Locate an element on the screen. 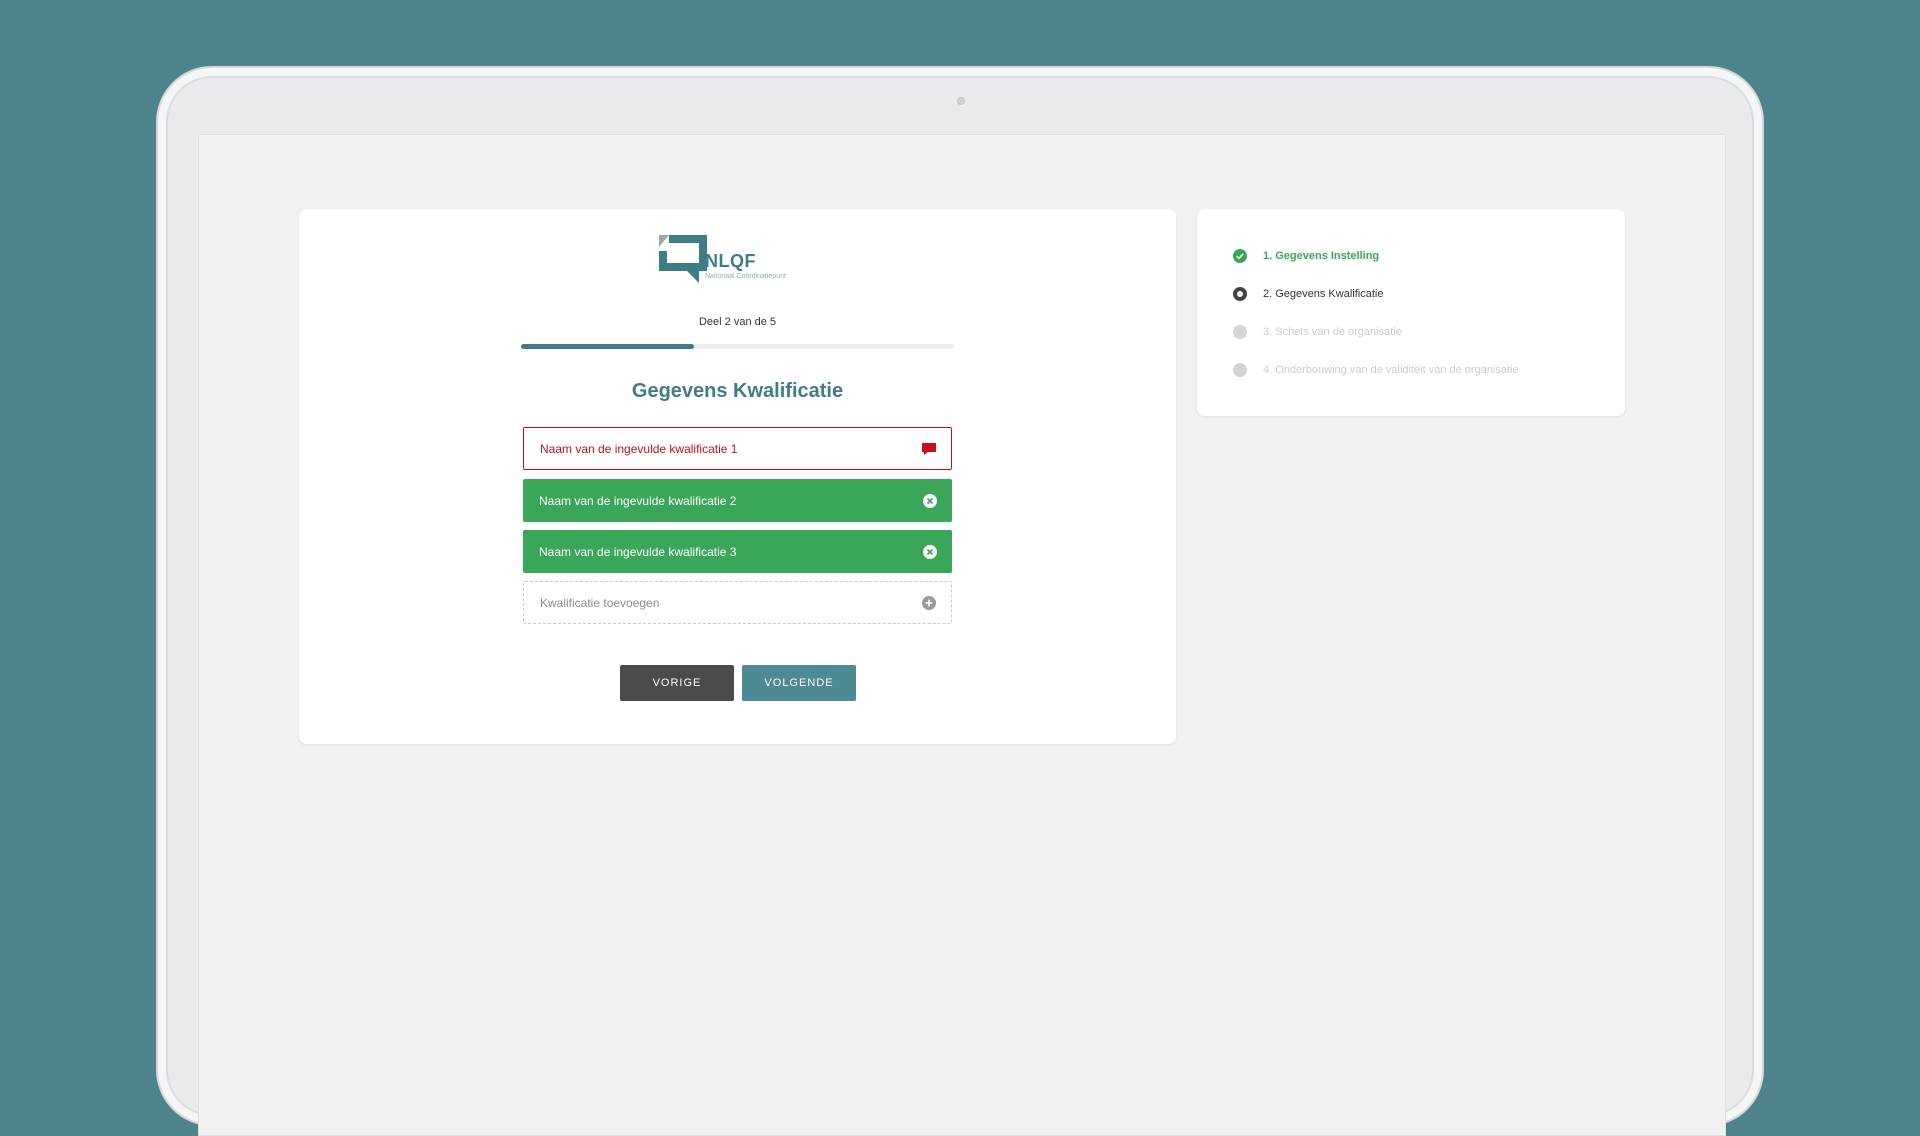 This screenshot has width=1920, height=1136. form-title: Gegevens Kwalificatie is located at coordinates (737, 391).